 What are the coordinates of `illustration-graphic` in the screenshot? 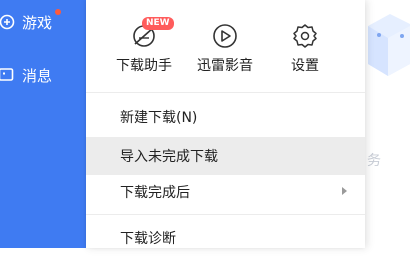 It's located at (389, 45).